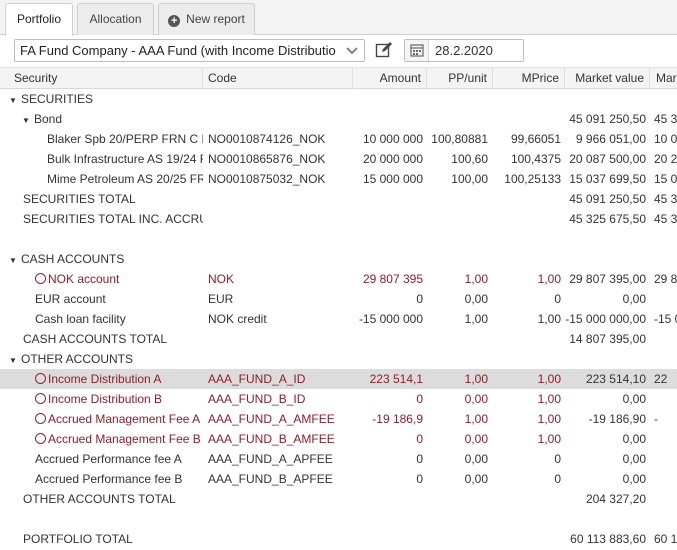 This screenshot has height=550, width=677. What do you see at coordinates (384, 50) in the screenshot?
I see `edit-icon` at bounding box center [384, 50].